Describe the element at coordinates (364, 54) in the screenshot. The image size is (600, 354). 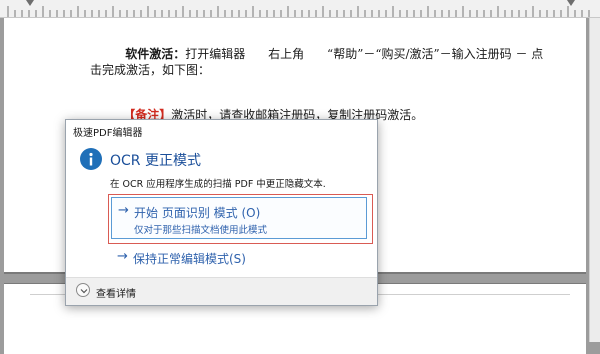
I see `activation-steps: 打开编辑器 右上角 “帮助”－“购买/激活”－输入注册码 － 点` at that location.